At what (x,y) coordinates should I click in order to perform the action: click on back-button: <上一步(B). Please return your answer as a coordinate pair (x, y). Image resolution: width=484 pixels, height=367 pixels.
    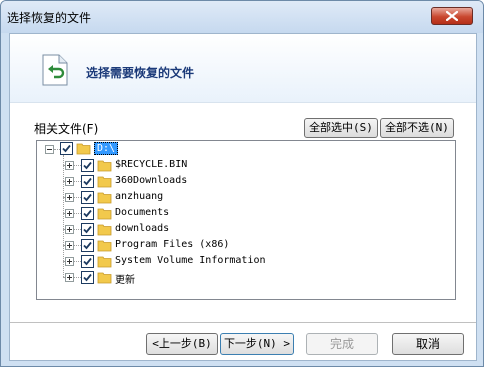
    Looking at the image, I should click on (182, 344).